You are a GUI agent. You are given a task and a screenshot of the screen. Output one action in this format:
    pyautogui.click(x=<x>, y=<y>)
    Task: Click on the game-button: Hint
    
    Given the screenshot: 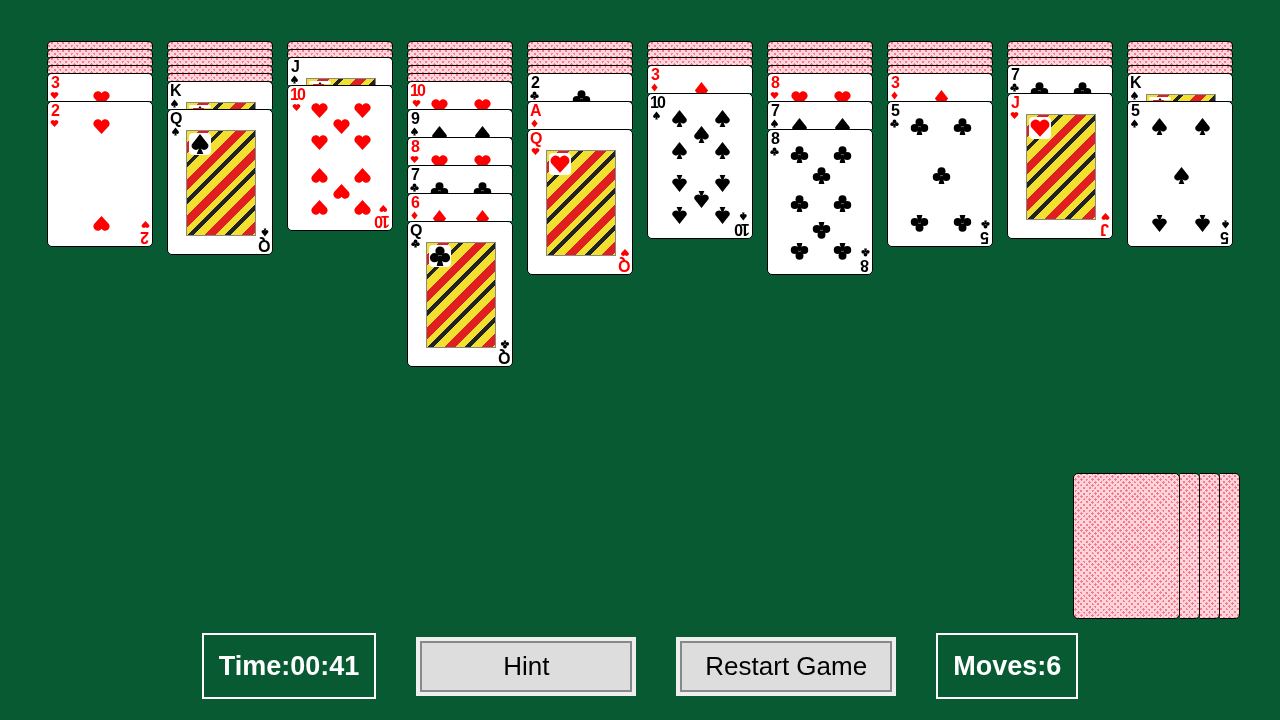 What is the action you would take?
    pyautogui.click(x=526, y=666)
    